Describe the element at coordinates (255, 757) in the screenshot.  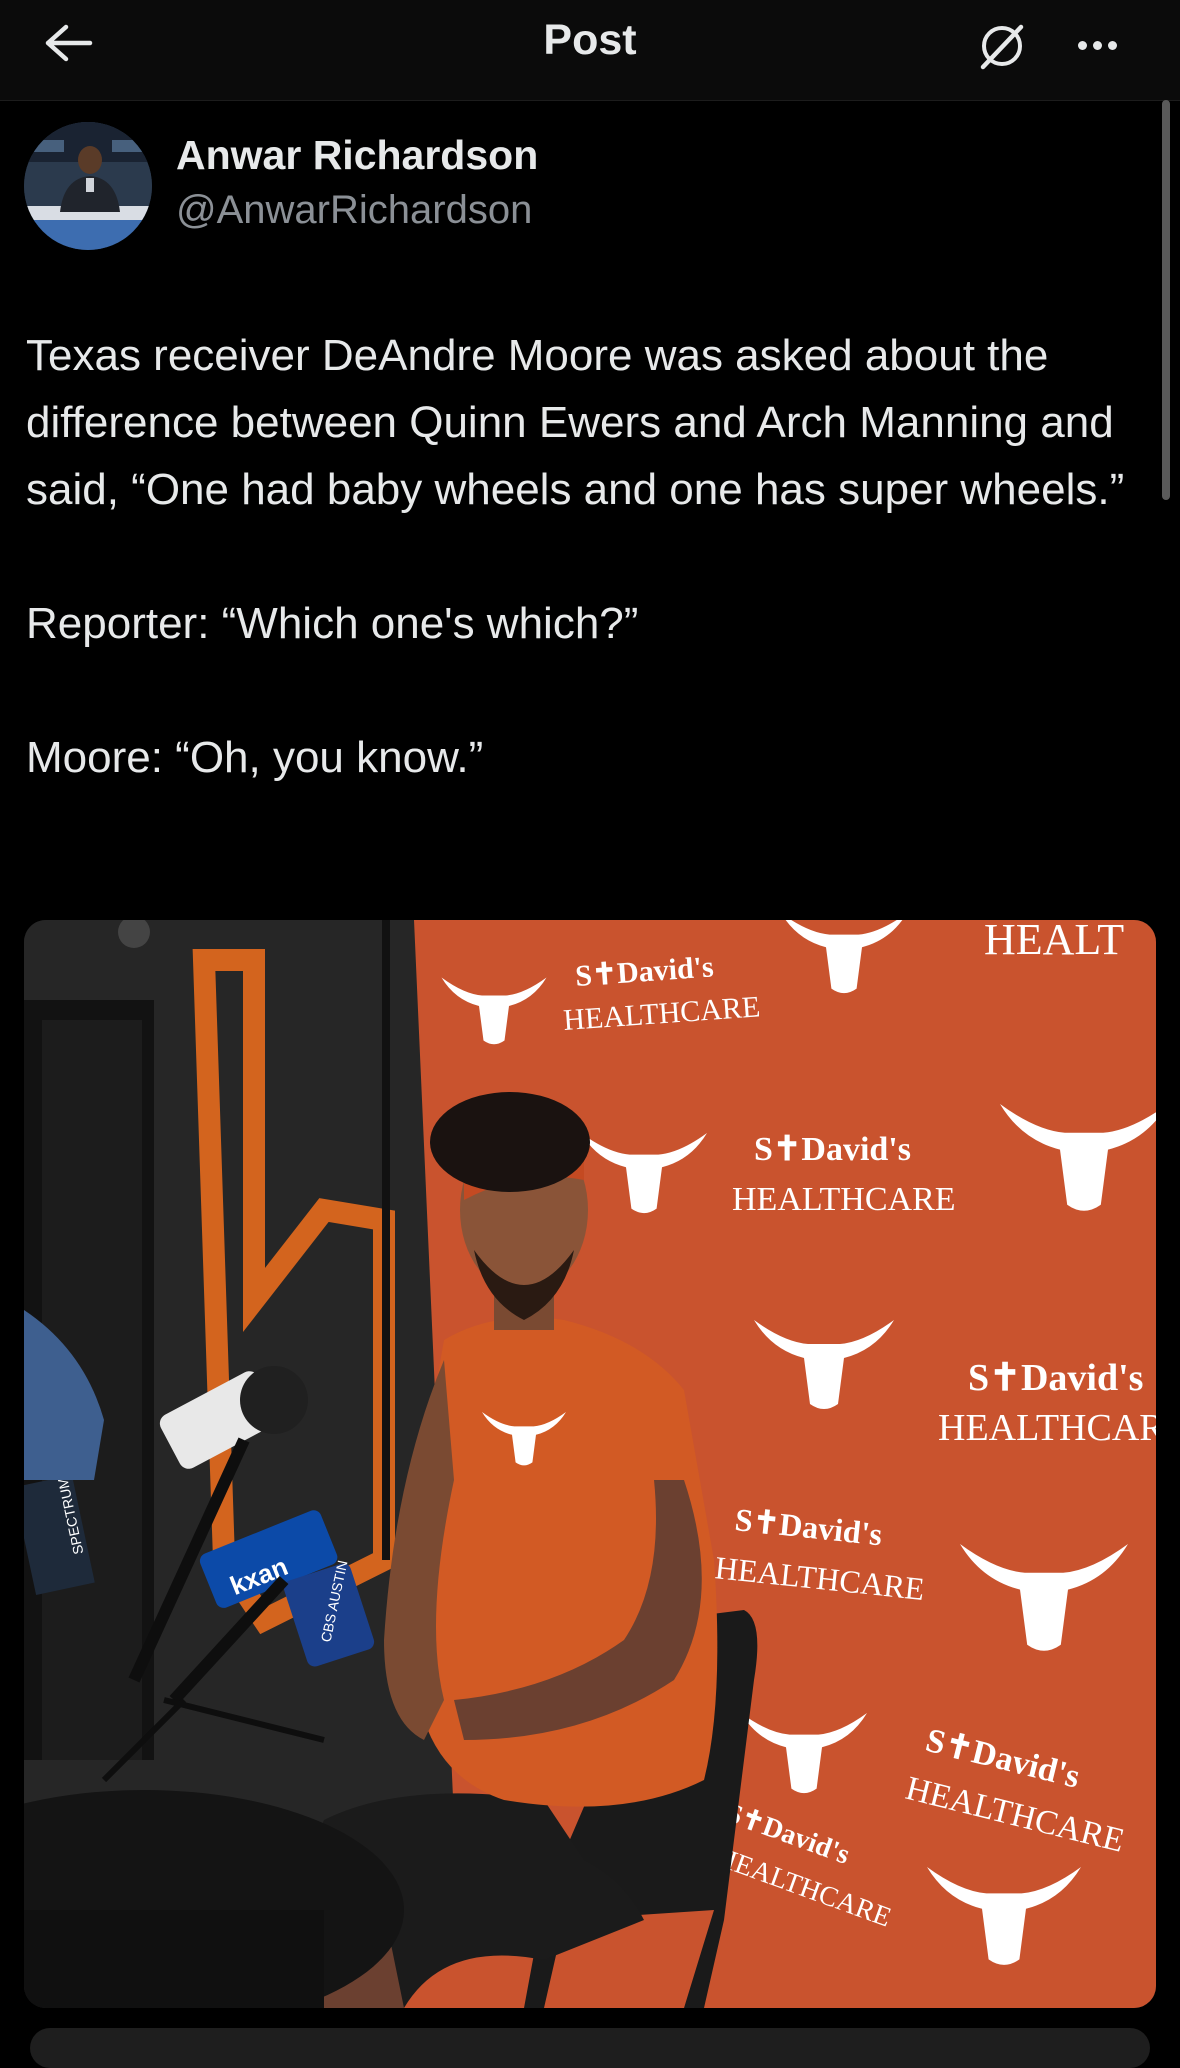
I see `post-paragraph: Moore: “Oh, you know.”` at that location.